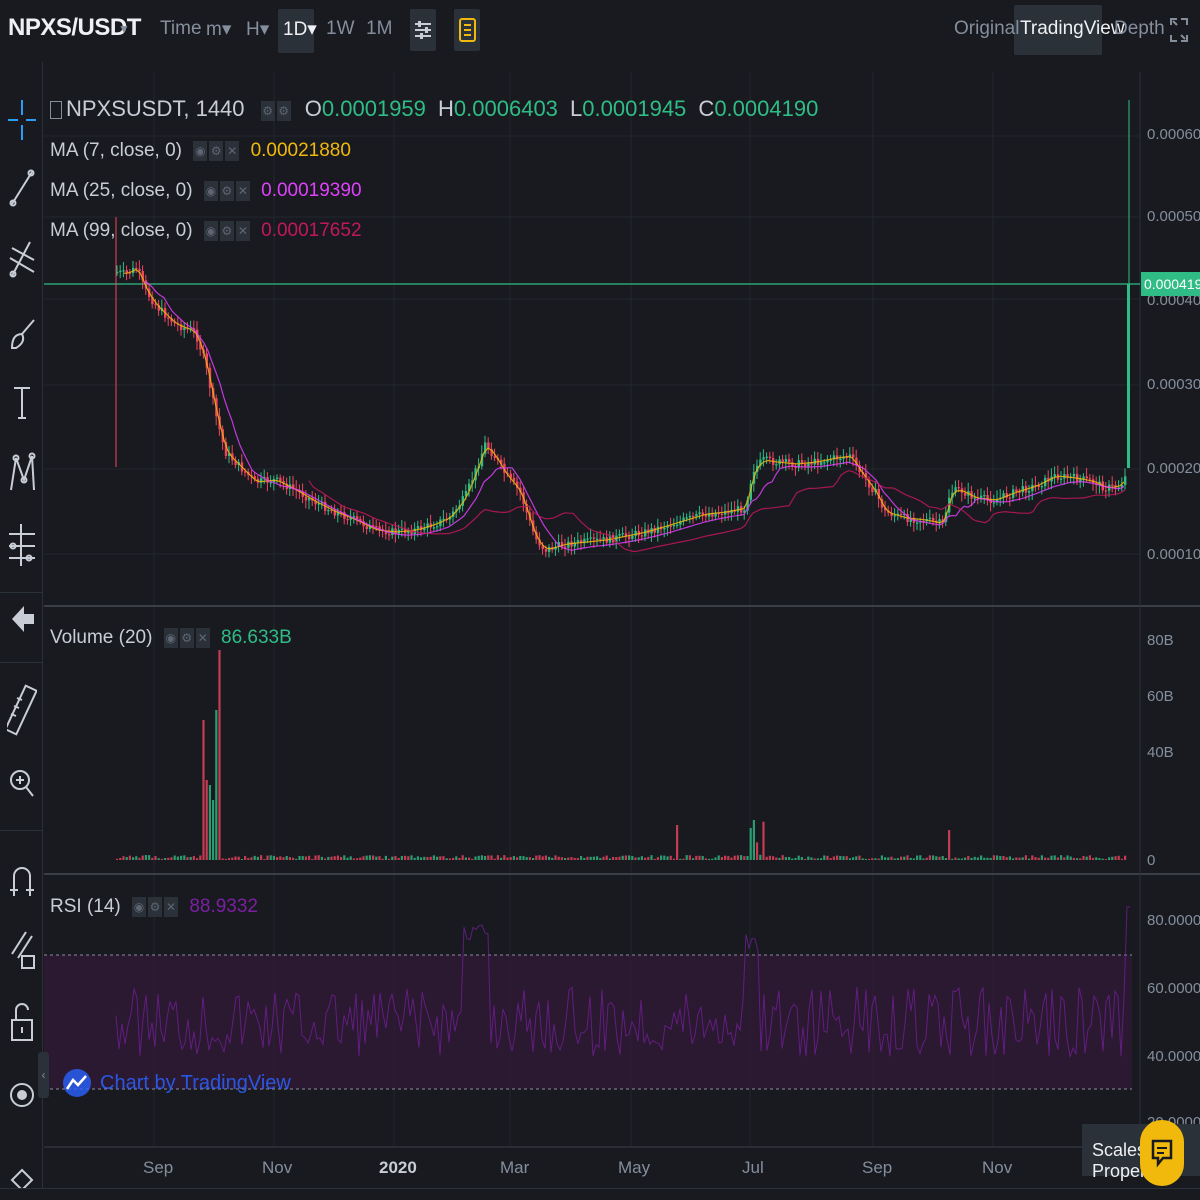 This screenshot has height=1200, width=1200. I want to click on close-label: C, so click(706, 108).